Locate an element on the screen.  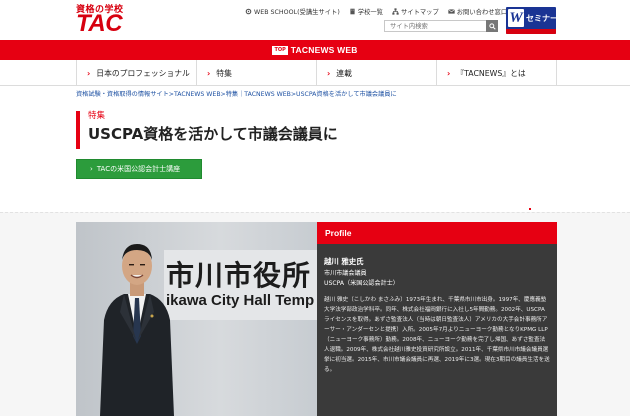
utility-links: WEB SCHOOL(受講生サイト) 学校一覧 サイトマップ お問い合わせ窓口 is located at coordinates (376, 11).